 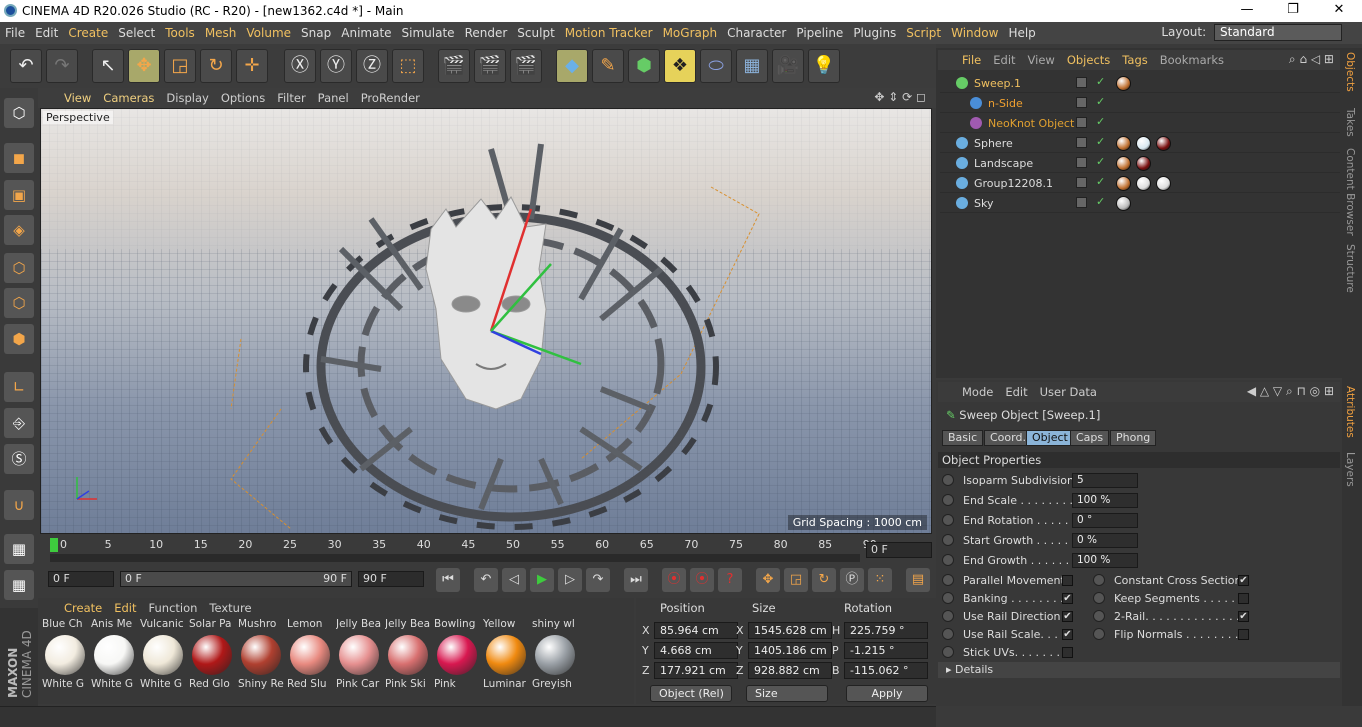 I want to click on menu-simulate: Simulate, so click(x=428, y=33).